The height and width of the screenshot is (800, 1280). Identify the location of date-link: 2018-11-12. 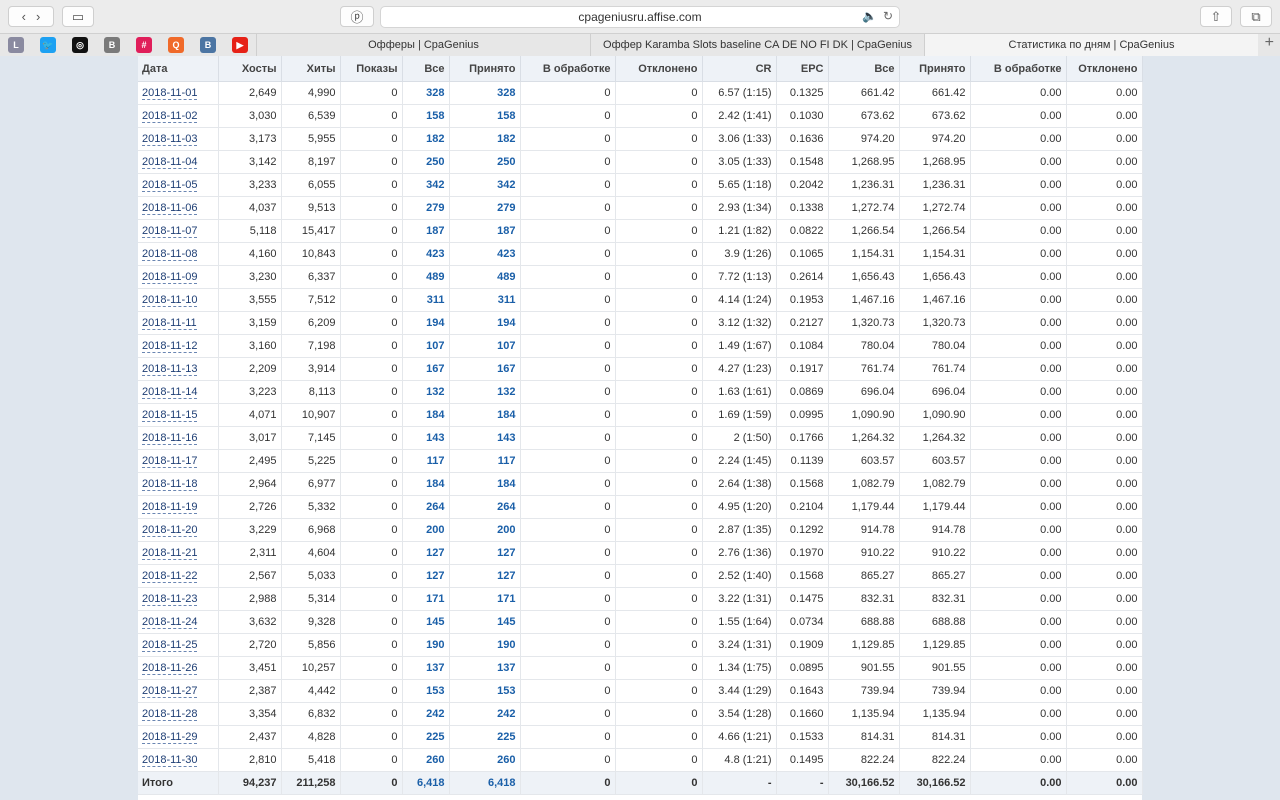
(170, 346).